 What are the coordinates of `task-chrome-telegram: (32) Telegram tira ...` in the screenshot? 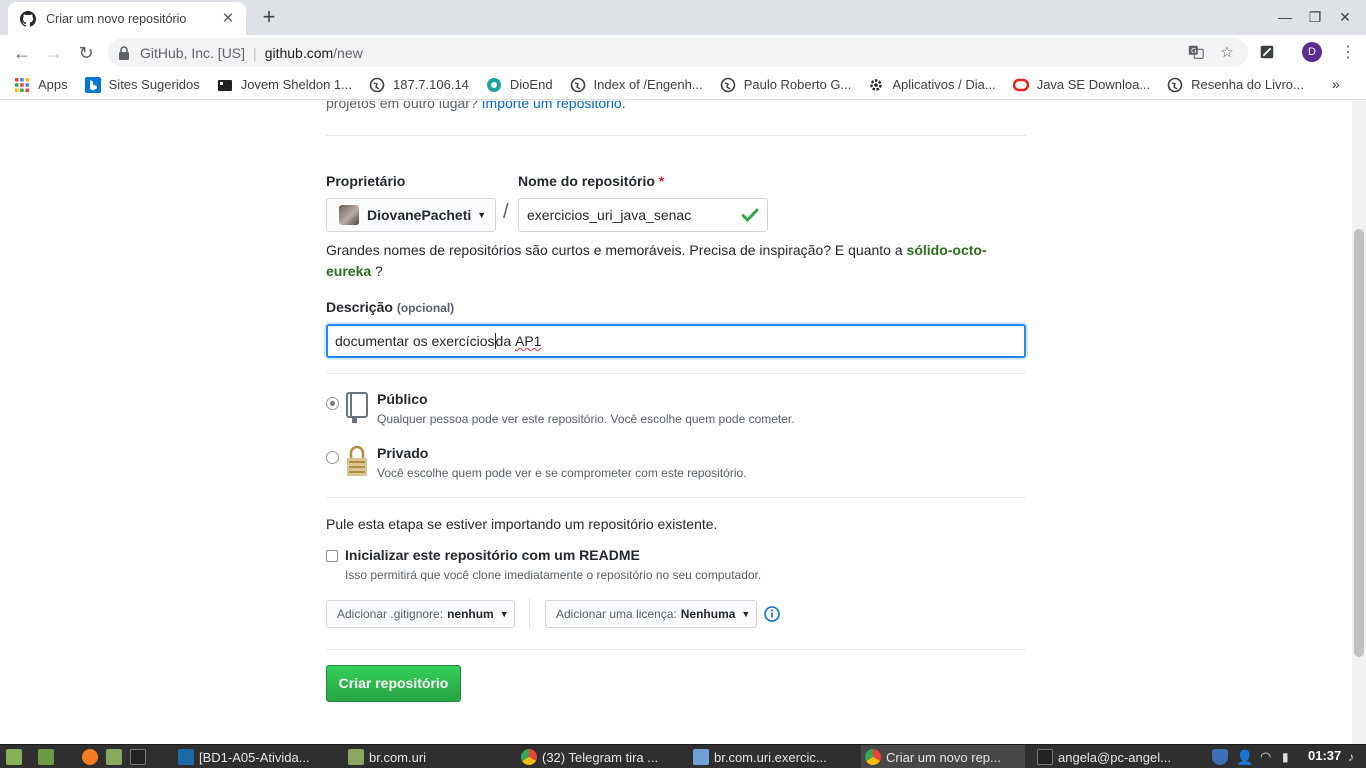 It's located at (597, 756).